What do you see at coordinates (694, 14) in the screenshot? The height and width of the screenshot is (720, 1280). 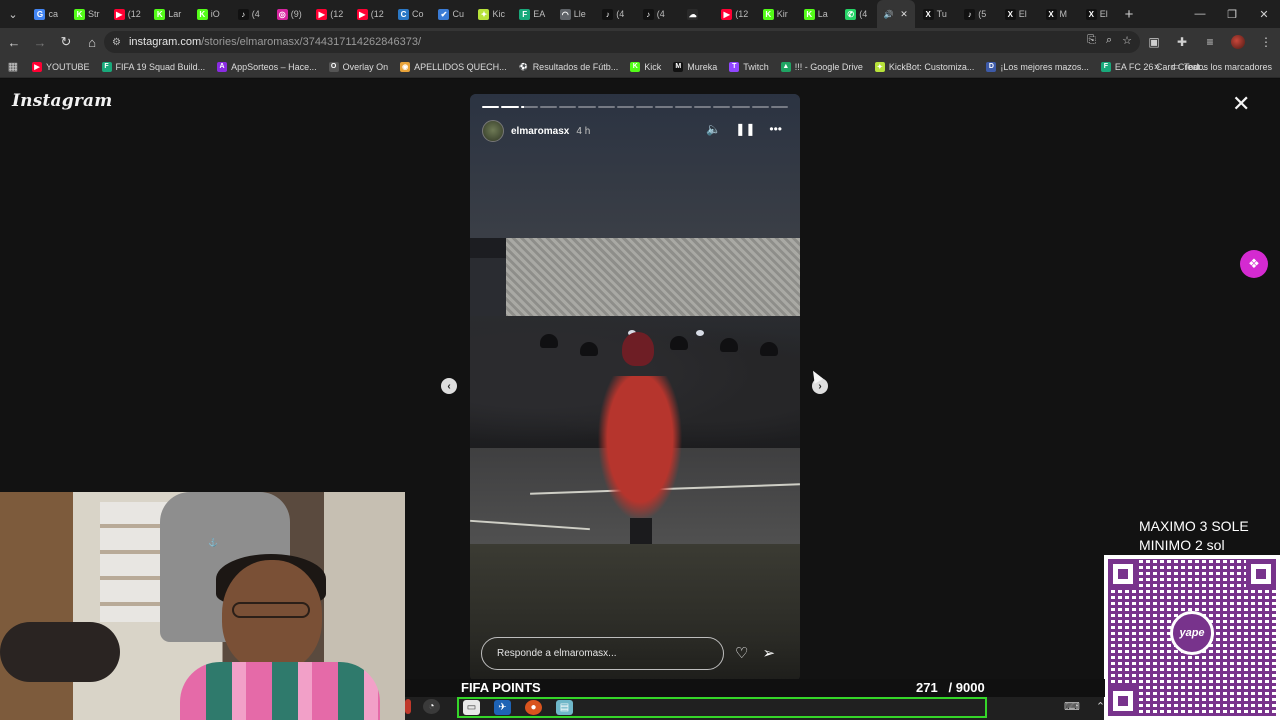 I see `browser-tab: ☁` at bounding box center [694, 14].